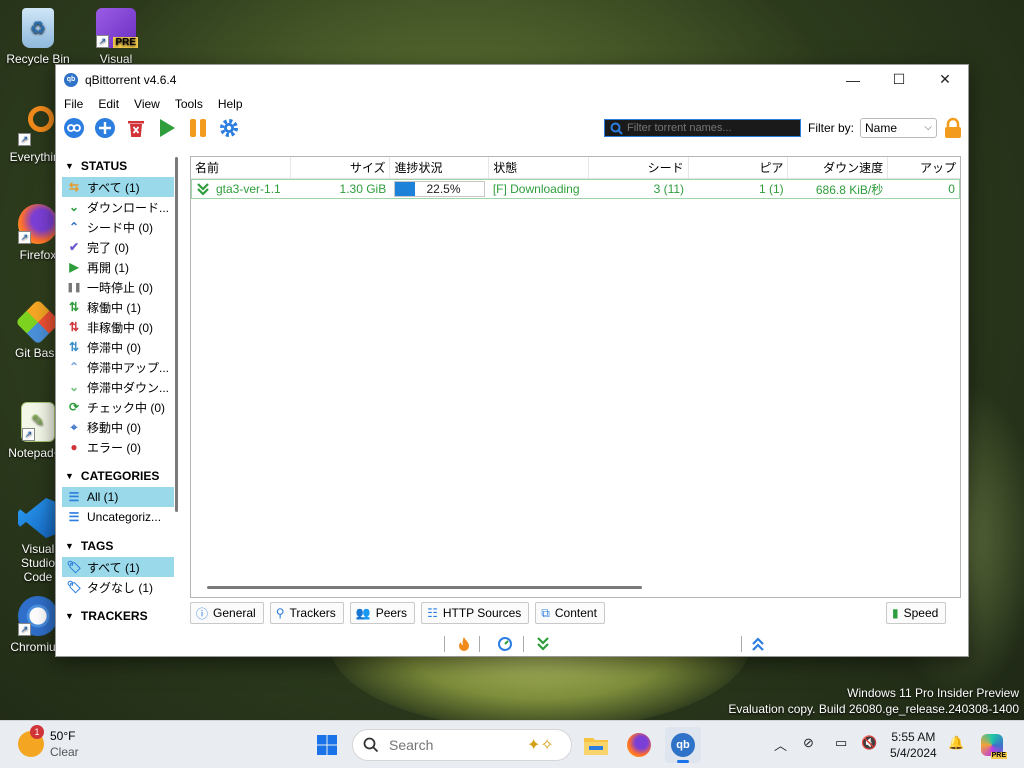 Image resolution: width=1024 pixels, height=768 pixels. Describe the element at coordinates (31, 741) in the screenshot. I see `sun-icon: 1` at that location.